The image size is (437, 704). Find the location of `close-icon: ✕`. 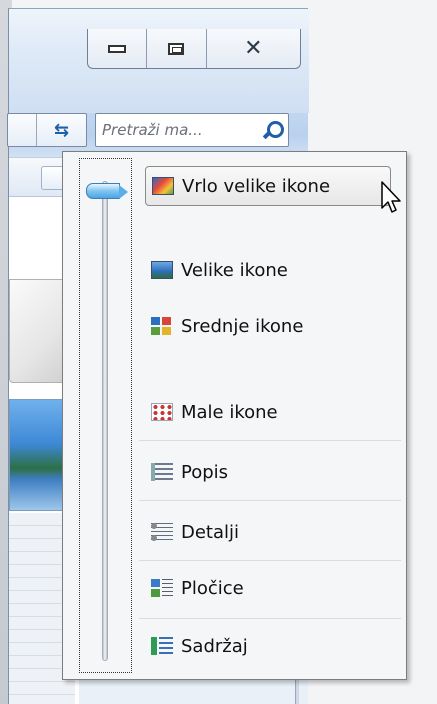

close-icon: ✕ is located at coordinates (253, 48).